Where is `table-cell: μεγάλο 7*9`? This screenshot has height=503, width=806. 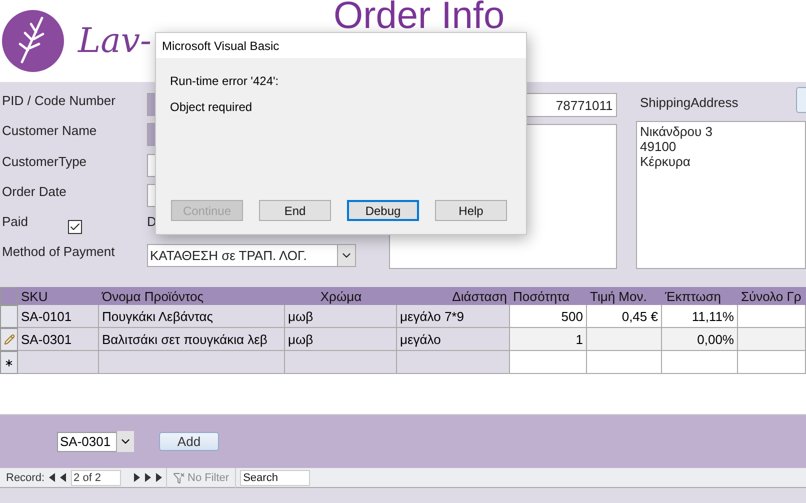
table-cell: μεγάλο 7*9 is located at coordinates (453, 316).